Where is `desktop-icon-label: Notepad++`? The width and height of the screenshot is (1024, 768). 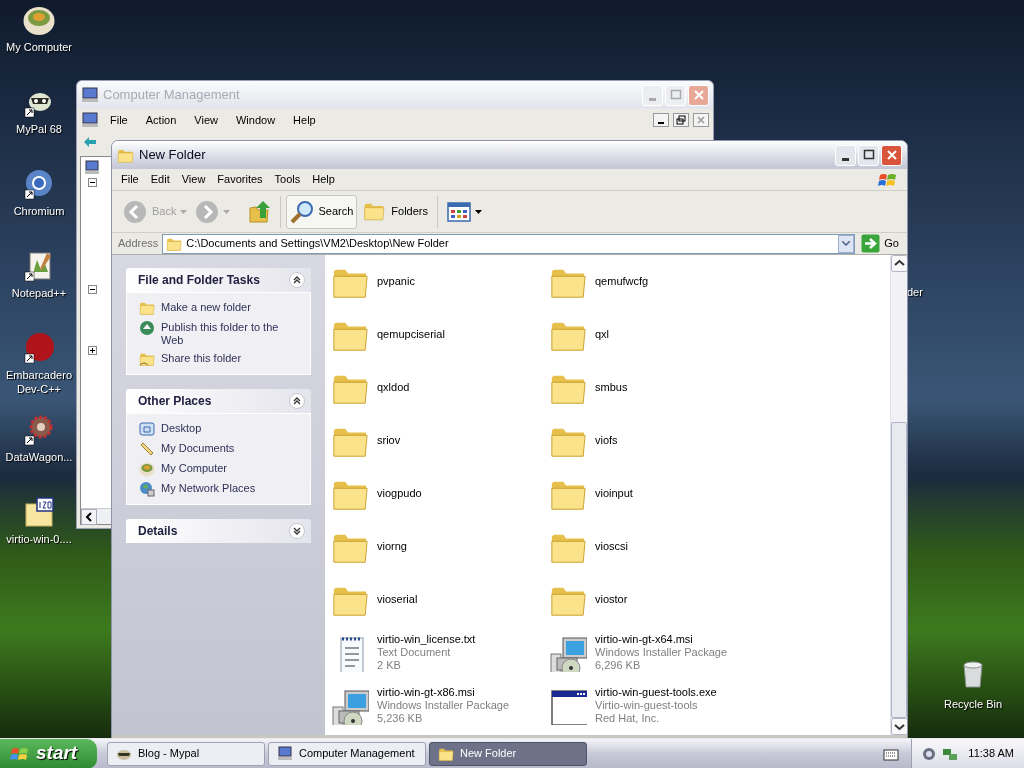
desktop-icon-label: Notepad++ is located at coordinates (39, 293).